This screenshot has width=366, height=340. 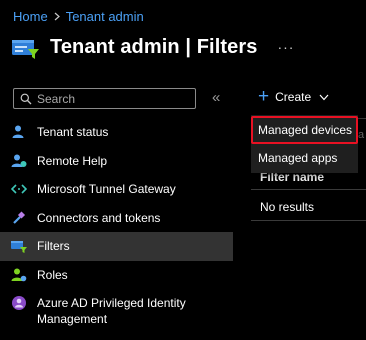 I want to click on sidebar-item-microsoft-tunnel-gateway: Microsoft Tunnel Gateway, so click(x=116, y=189).